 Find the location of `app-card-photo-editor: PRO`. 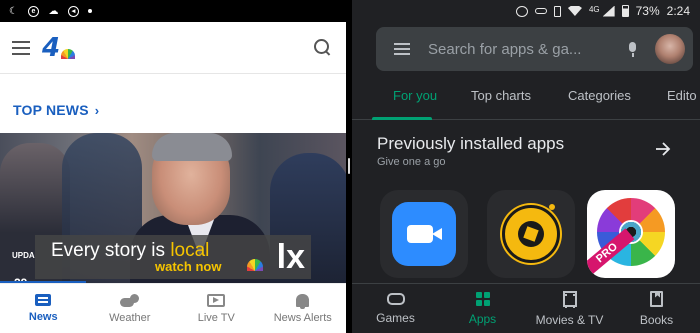

app-card-photo-editor: PRO is located at coordinates (631, 234).